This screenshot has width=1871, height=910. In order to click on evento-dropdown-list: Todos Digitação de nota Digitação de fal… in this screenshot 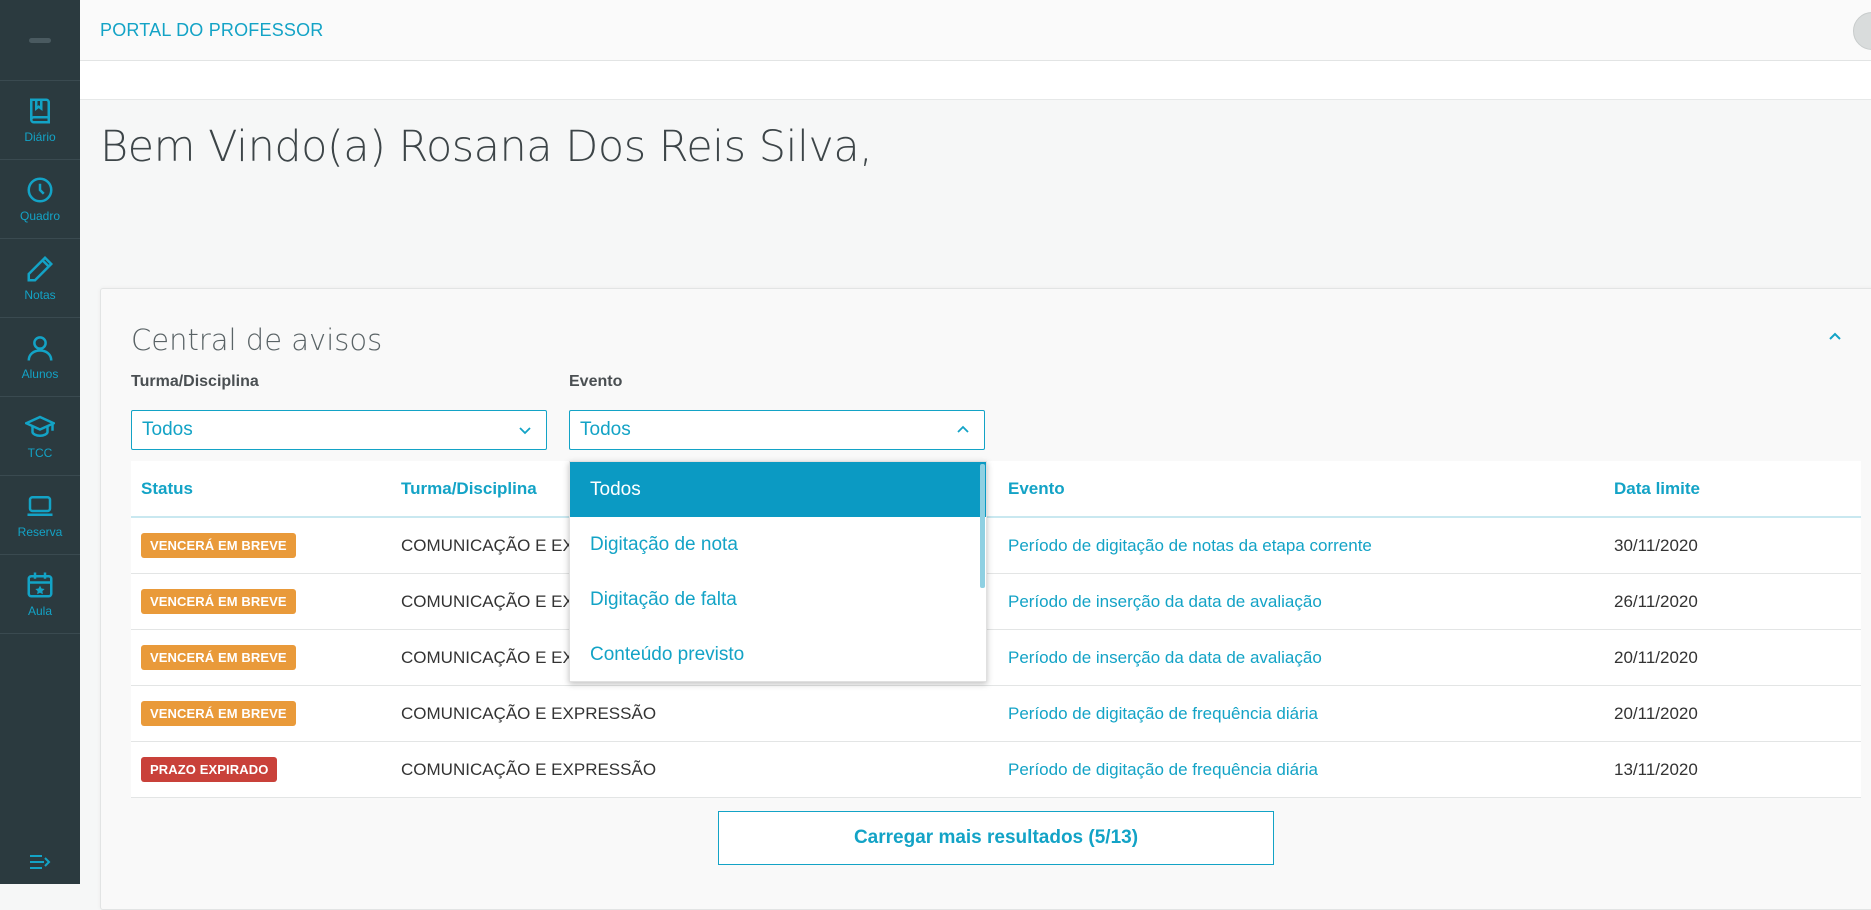, I will do `click(778, 571)`.